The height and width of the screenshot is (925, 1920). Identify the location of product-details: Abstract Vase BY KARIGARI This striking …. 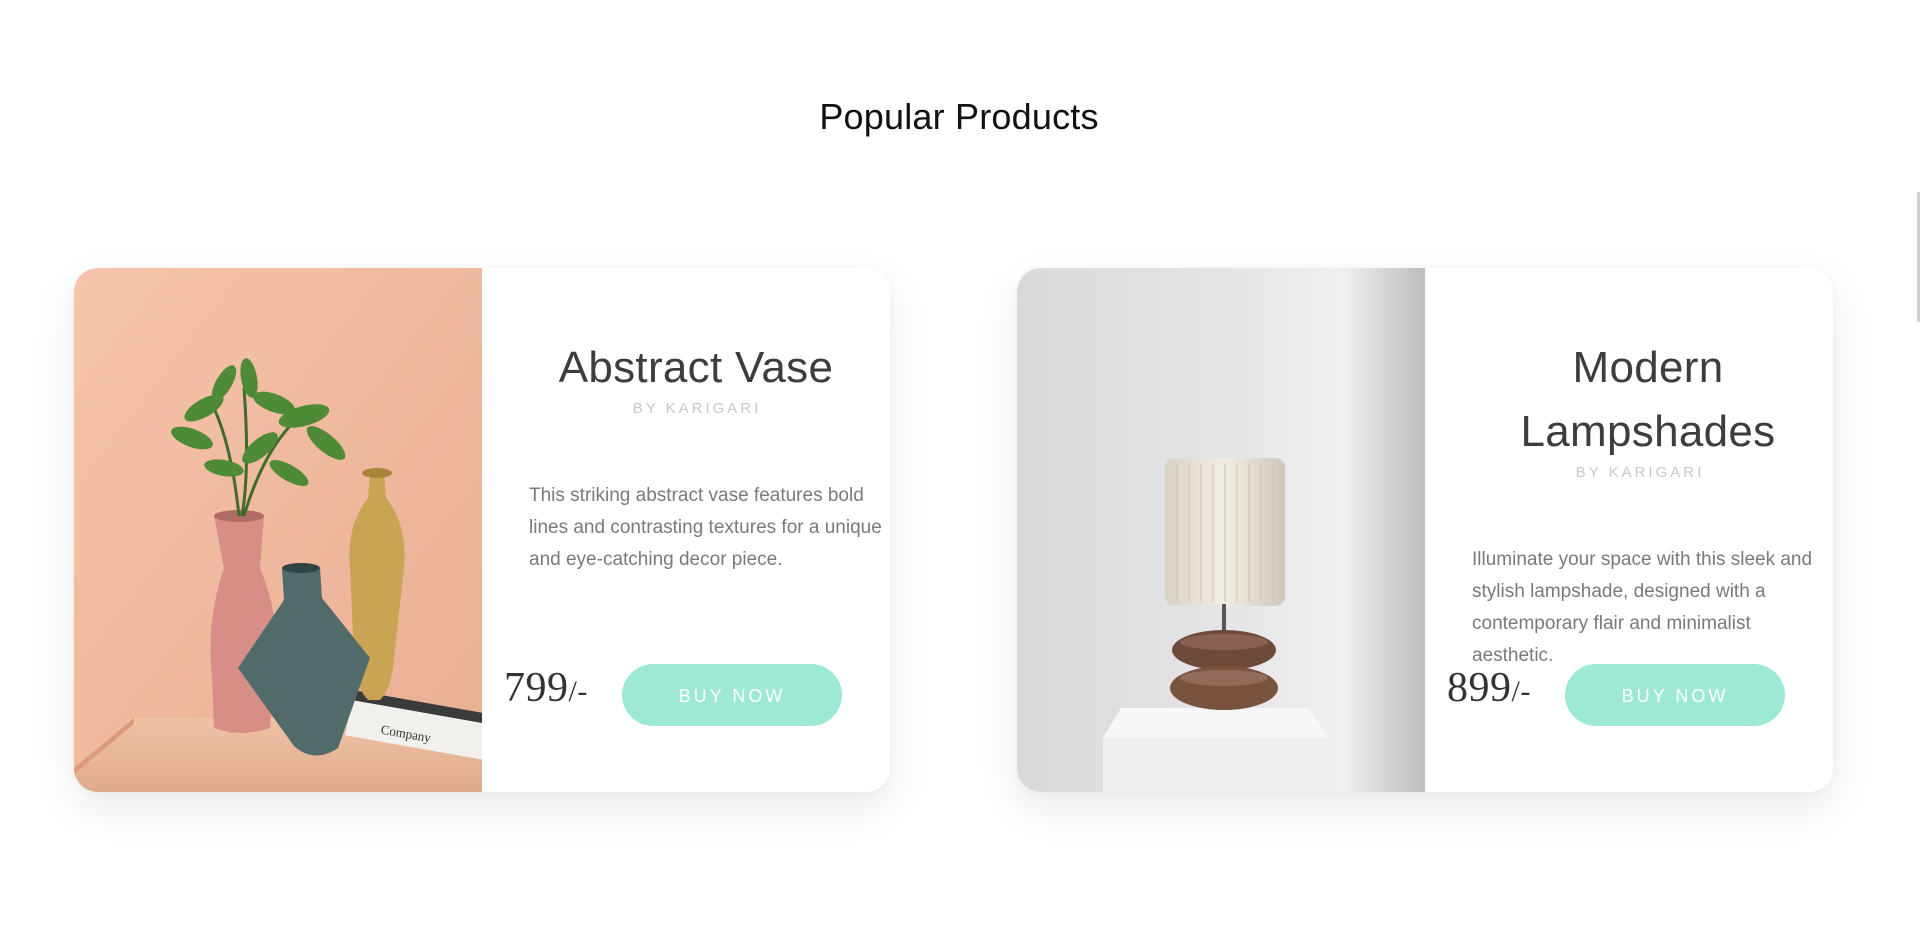
(686, 530).